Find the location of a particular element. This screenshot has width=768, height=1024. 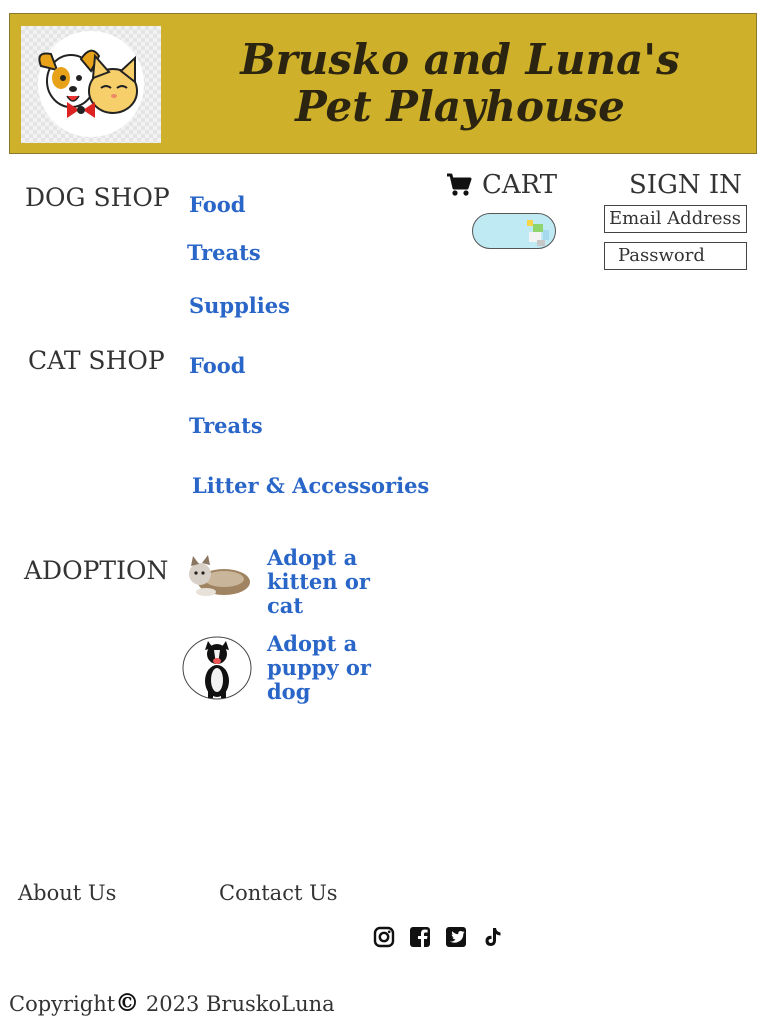

cart-link: CART is located at coordinates (501, 185).